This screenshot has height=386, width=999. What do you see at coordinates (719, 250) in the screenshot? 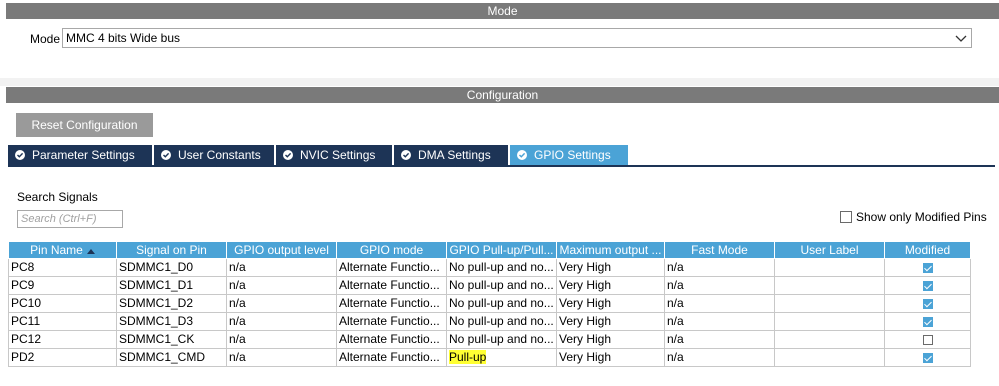
I see `column-header-fast-mode: Fast Mode` at bounding box center [719, 250].